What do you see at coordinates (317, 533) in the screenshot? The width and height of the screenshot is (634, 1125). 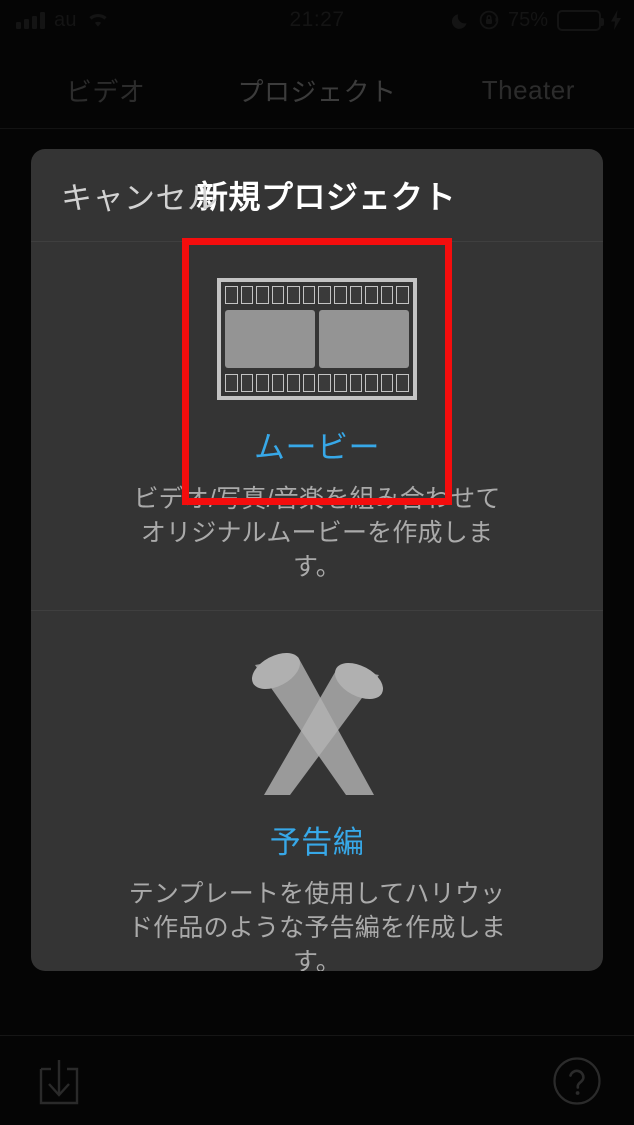 I see `option-movie-description: ビデオ/写真/音楽を組み合わせてオリジナルムービーを作成します。` at bounding box center [317, 533].